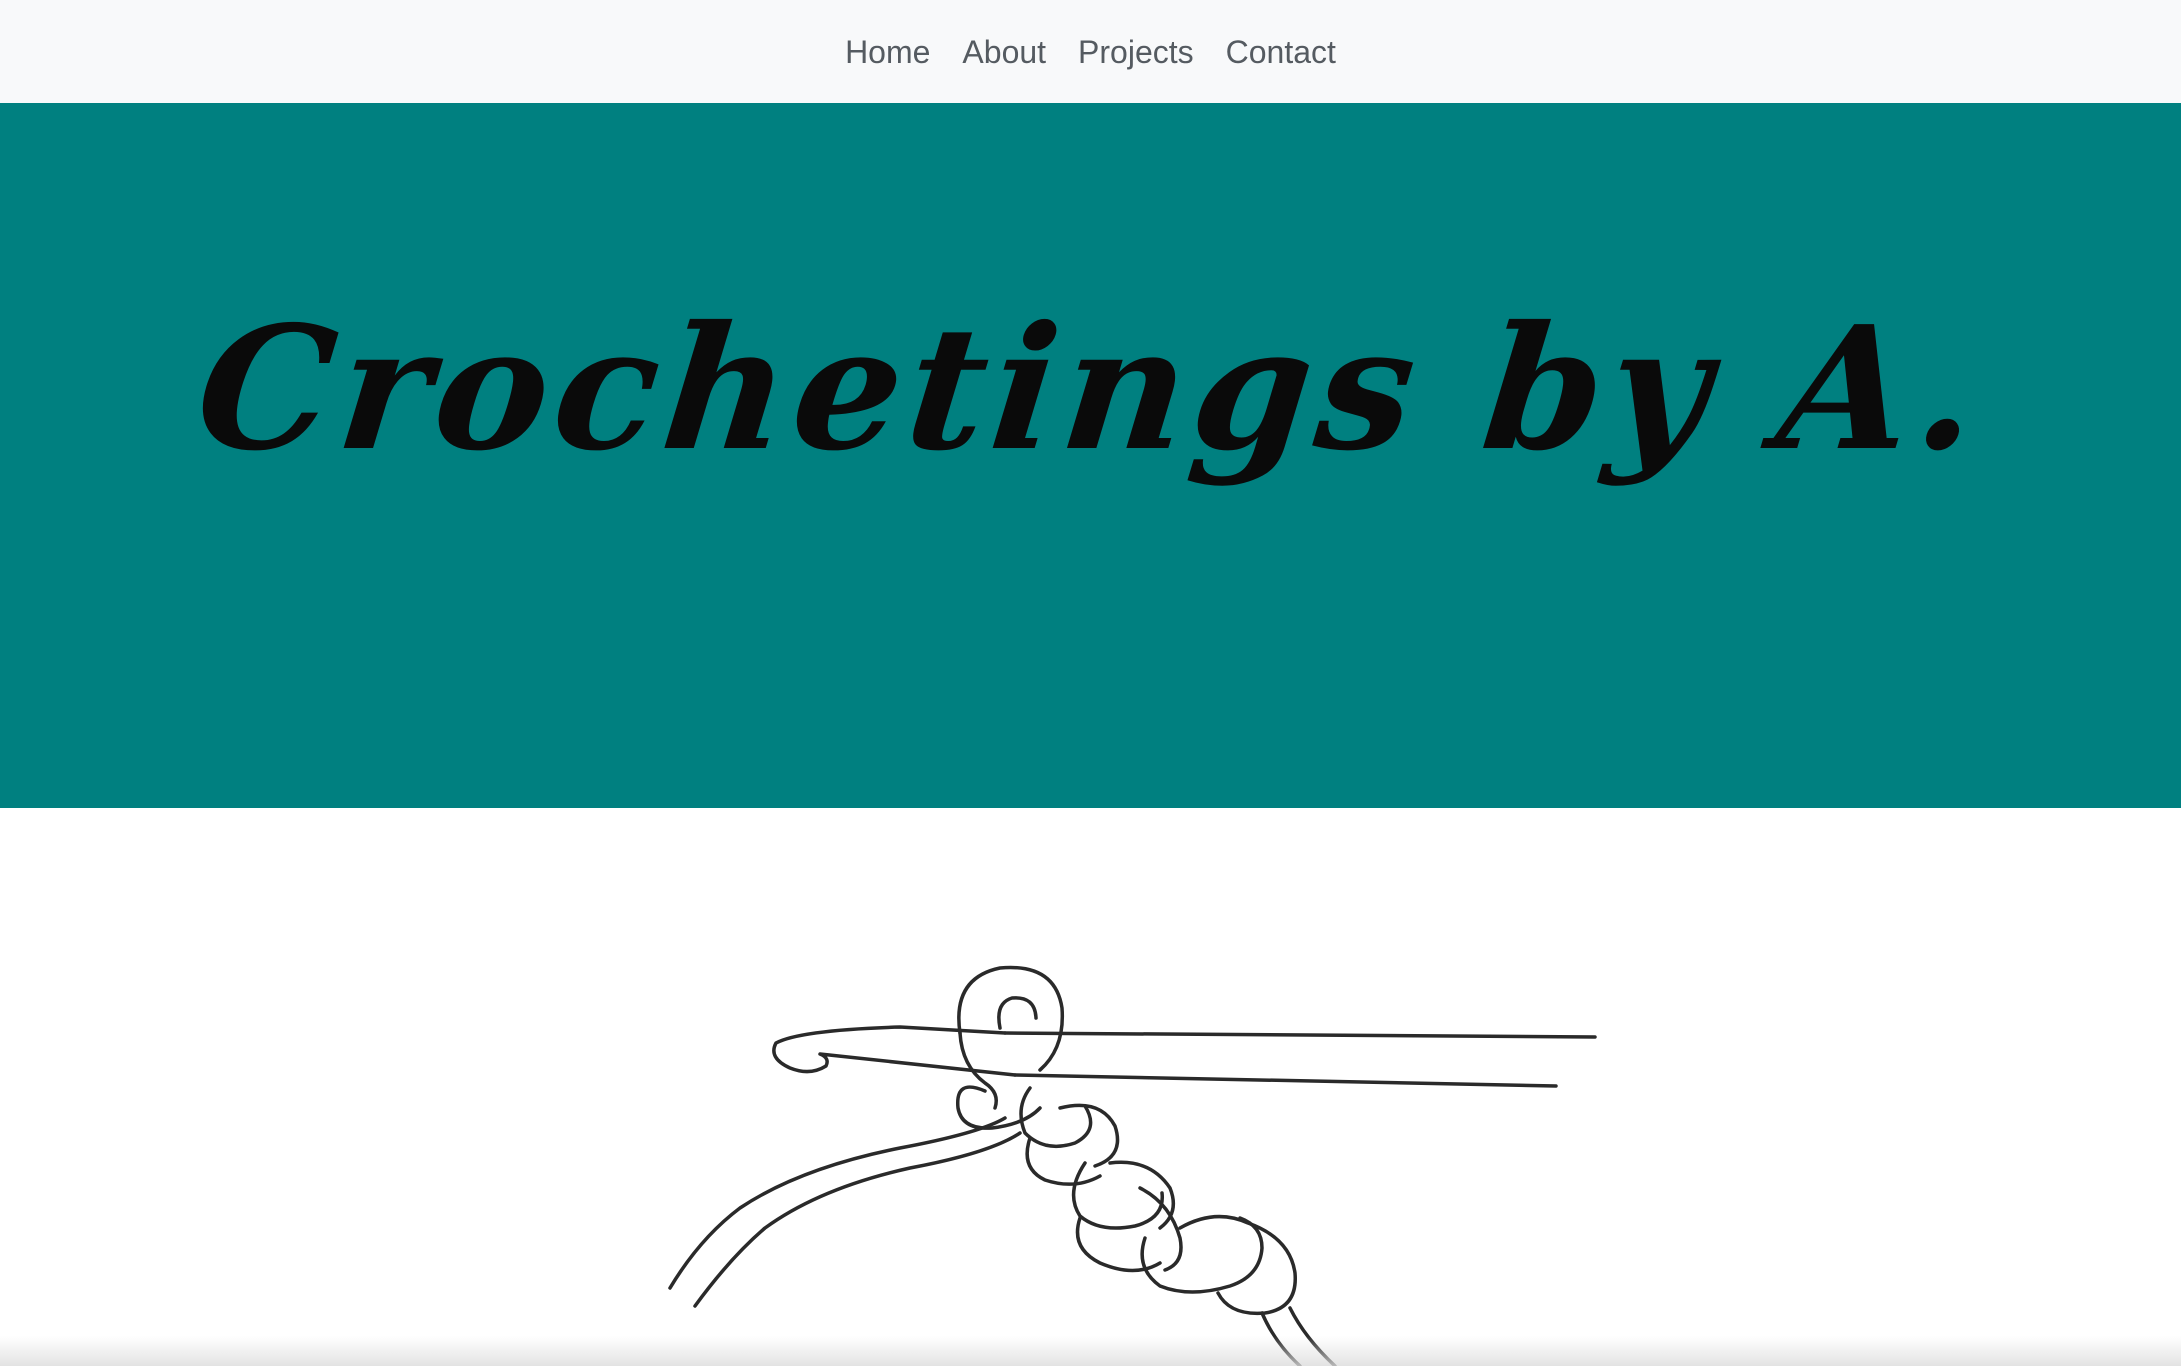 The image size is (2181, 1366). Describe the element at coordinates (1136, 52) in the screenshot. I see `nav-link-projects: Projects` at that location.